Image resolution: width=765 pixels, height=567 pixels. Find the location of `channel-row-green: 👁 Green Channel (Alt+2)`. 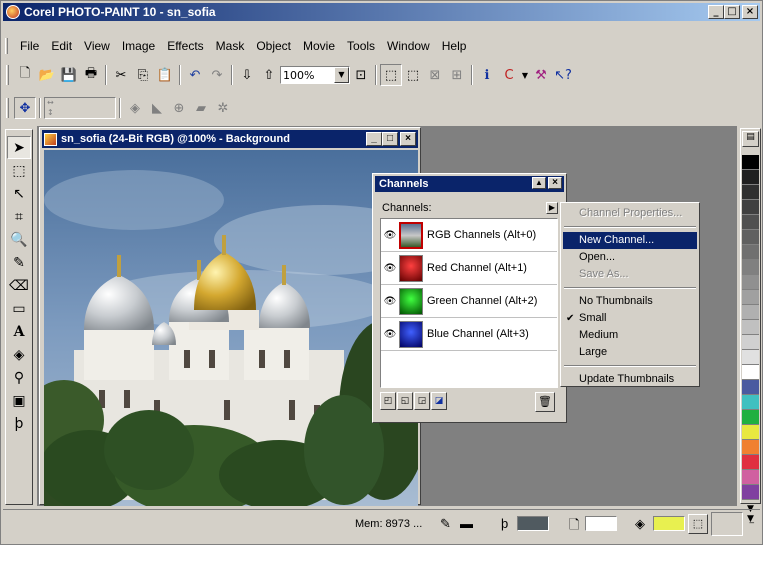

channel-row-green: 👁 Green Channel (Alt+2) is located at coordinates (469, 301).